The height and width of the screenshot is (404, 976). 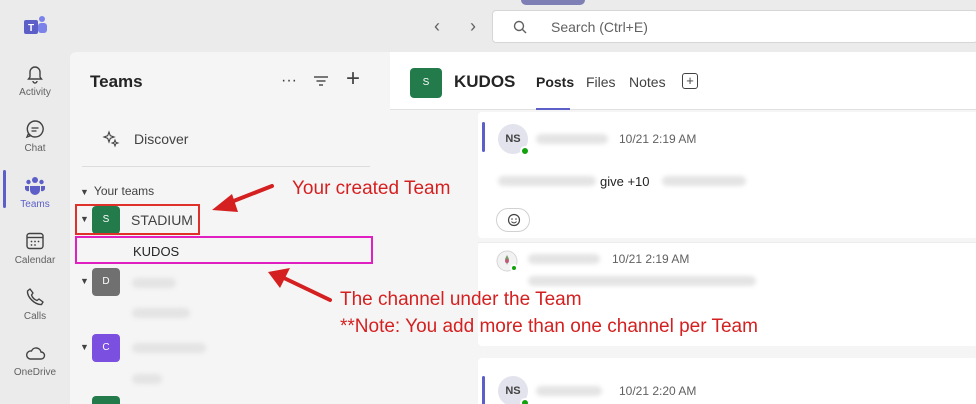 I want to click on filter-icon, so click(x=321, y=81).